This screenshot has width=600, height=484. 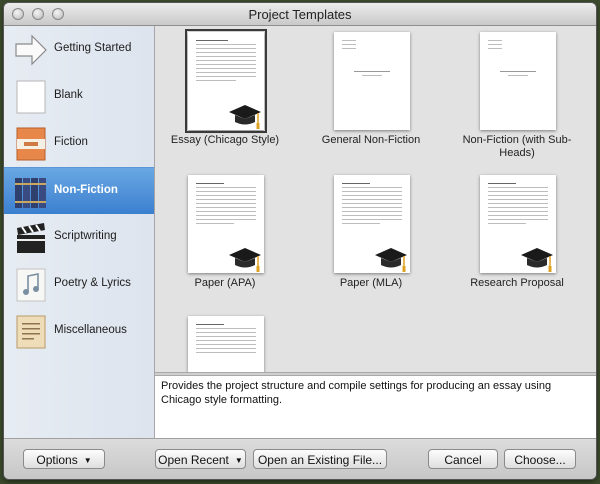 I want to click on template-label: Research Proposal, so click(x=517, y=283).